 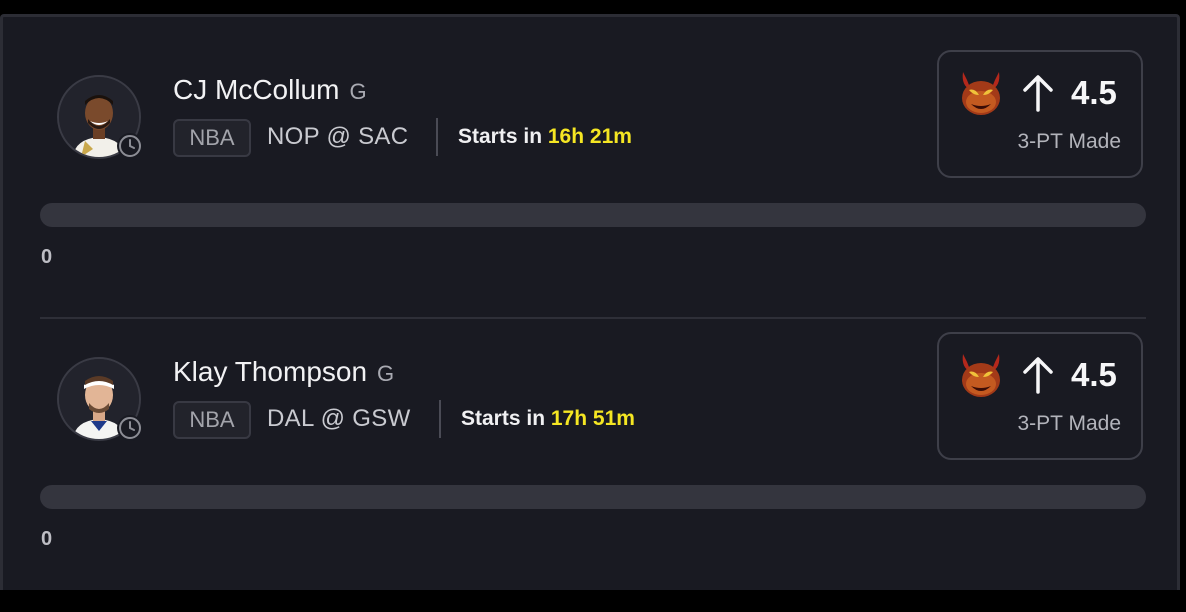 I want to click on start-time: Starts in 16h 21m, so click(x=545, y=137).